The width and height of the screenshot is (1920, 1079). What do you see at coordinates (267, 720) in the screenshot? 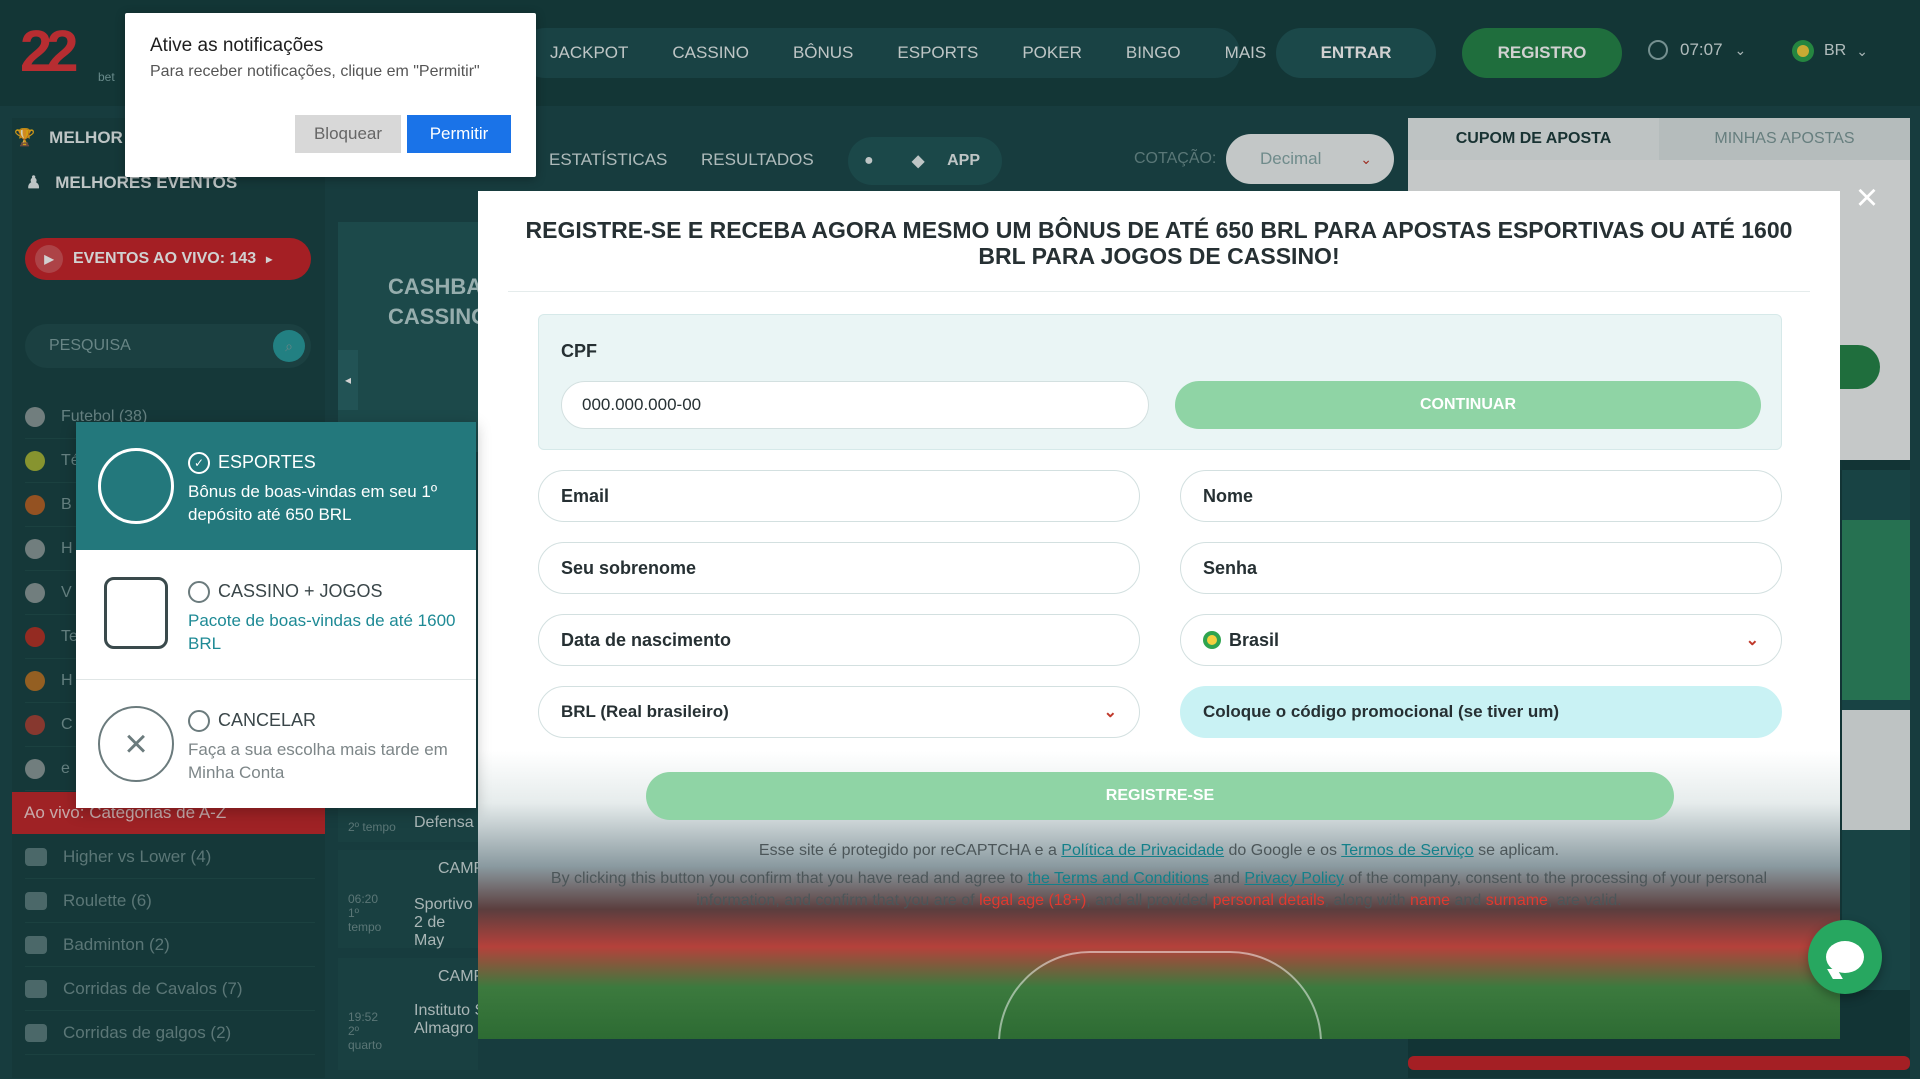
I see `bonus-title: CANCELAR` at bounding box center [267, 720].